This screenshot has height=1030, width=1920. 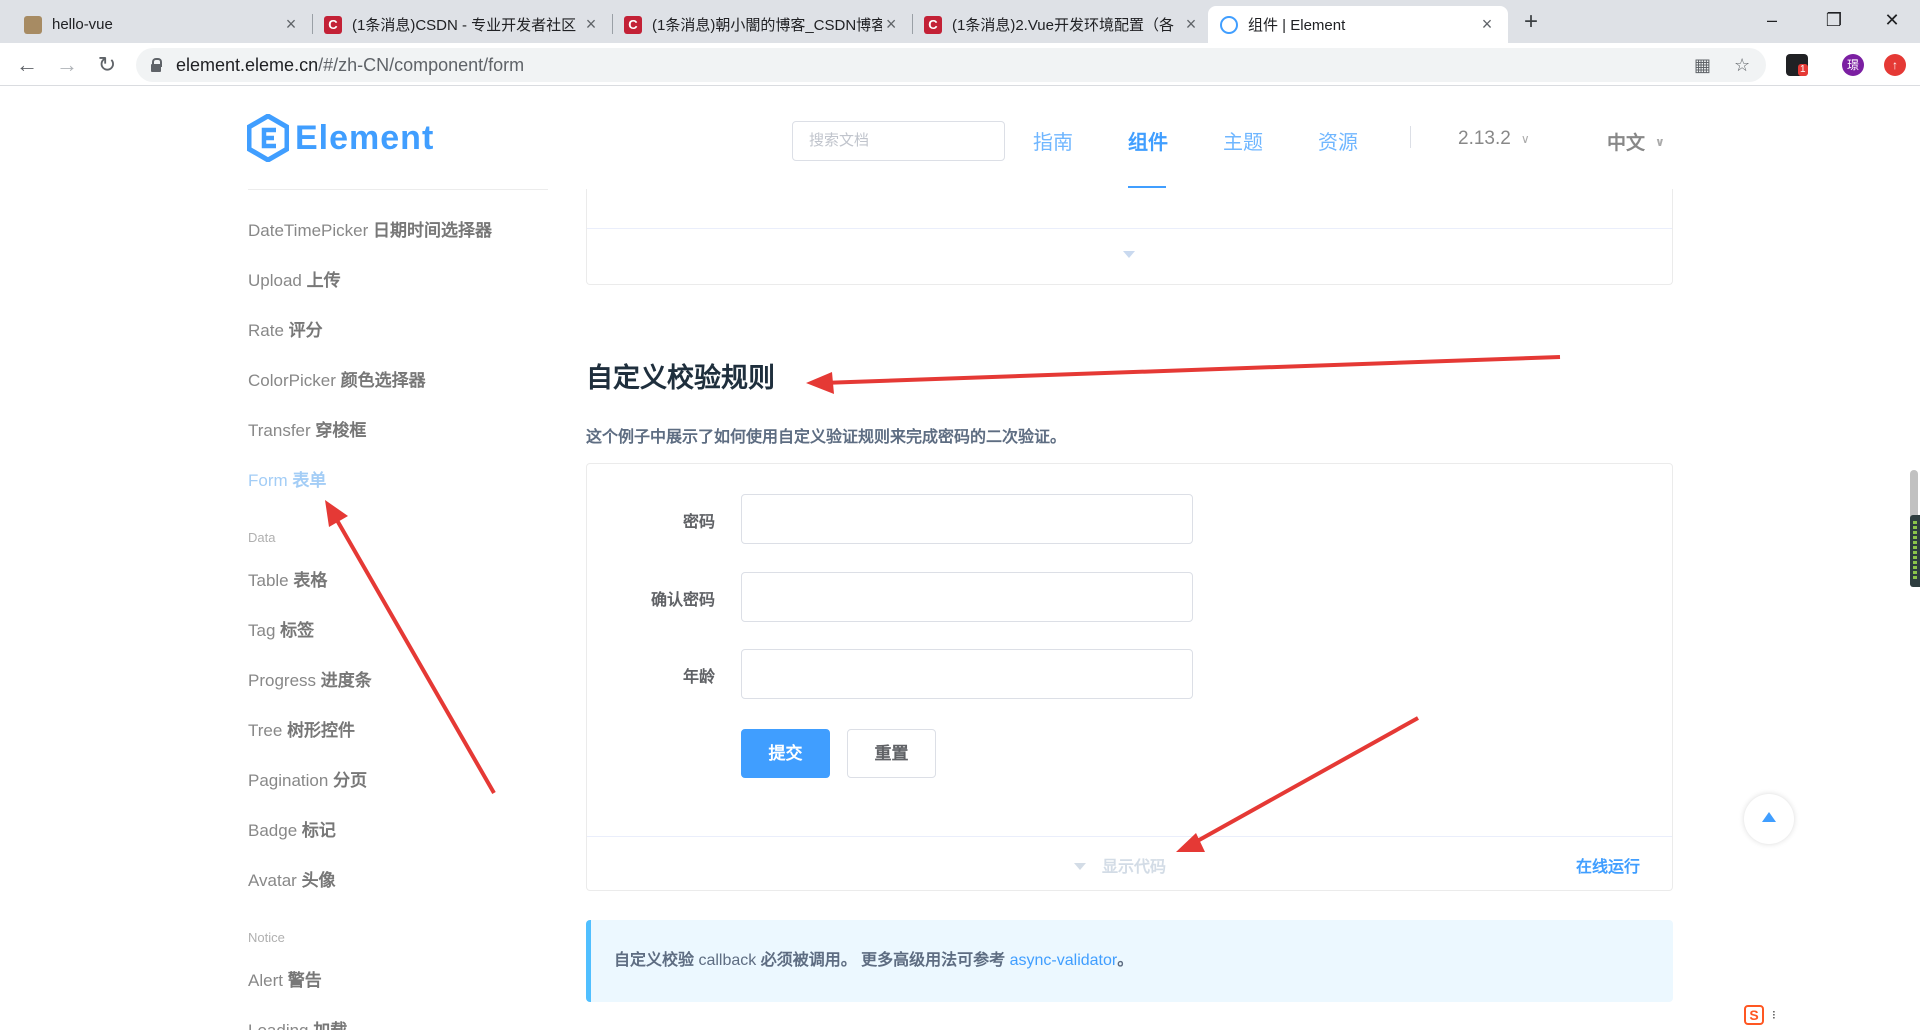 What do you see at coordinates (1531, 23) in the screenshot?
I see `new-tab-icon: +` at bounding box center [1531, 23].